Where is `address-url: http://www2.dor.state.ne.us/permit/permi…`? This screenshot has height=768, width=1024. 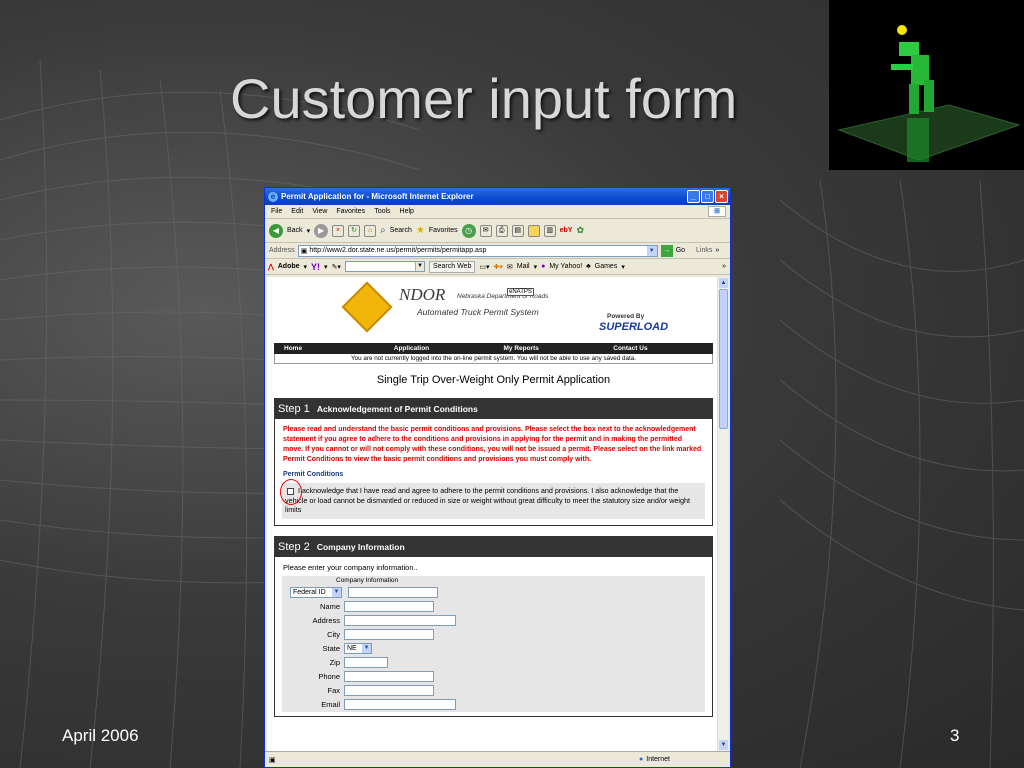 address-url: http://www2.dor.state.ne.us/permit/permi… is located at coordinates (398, 250).